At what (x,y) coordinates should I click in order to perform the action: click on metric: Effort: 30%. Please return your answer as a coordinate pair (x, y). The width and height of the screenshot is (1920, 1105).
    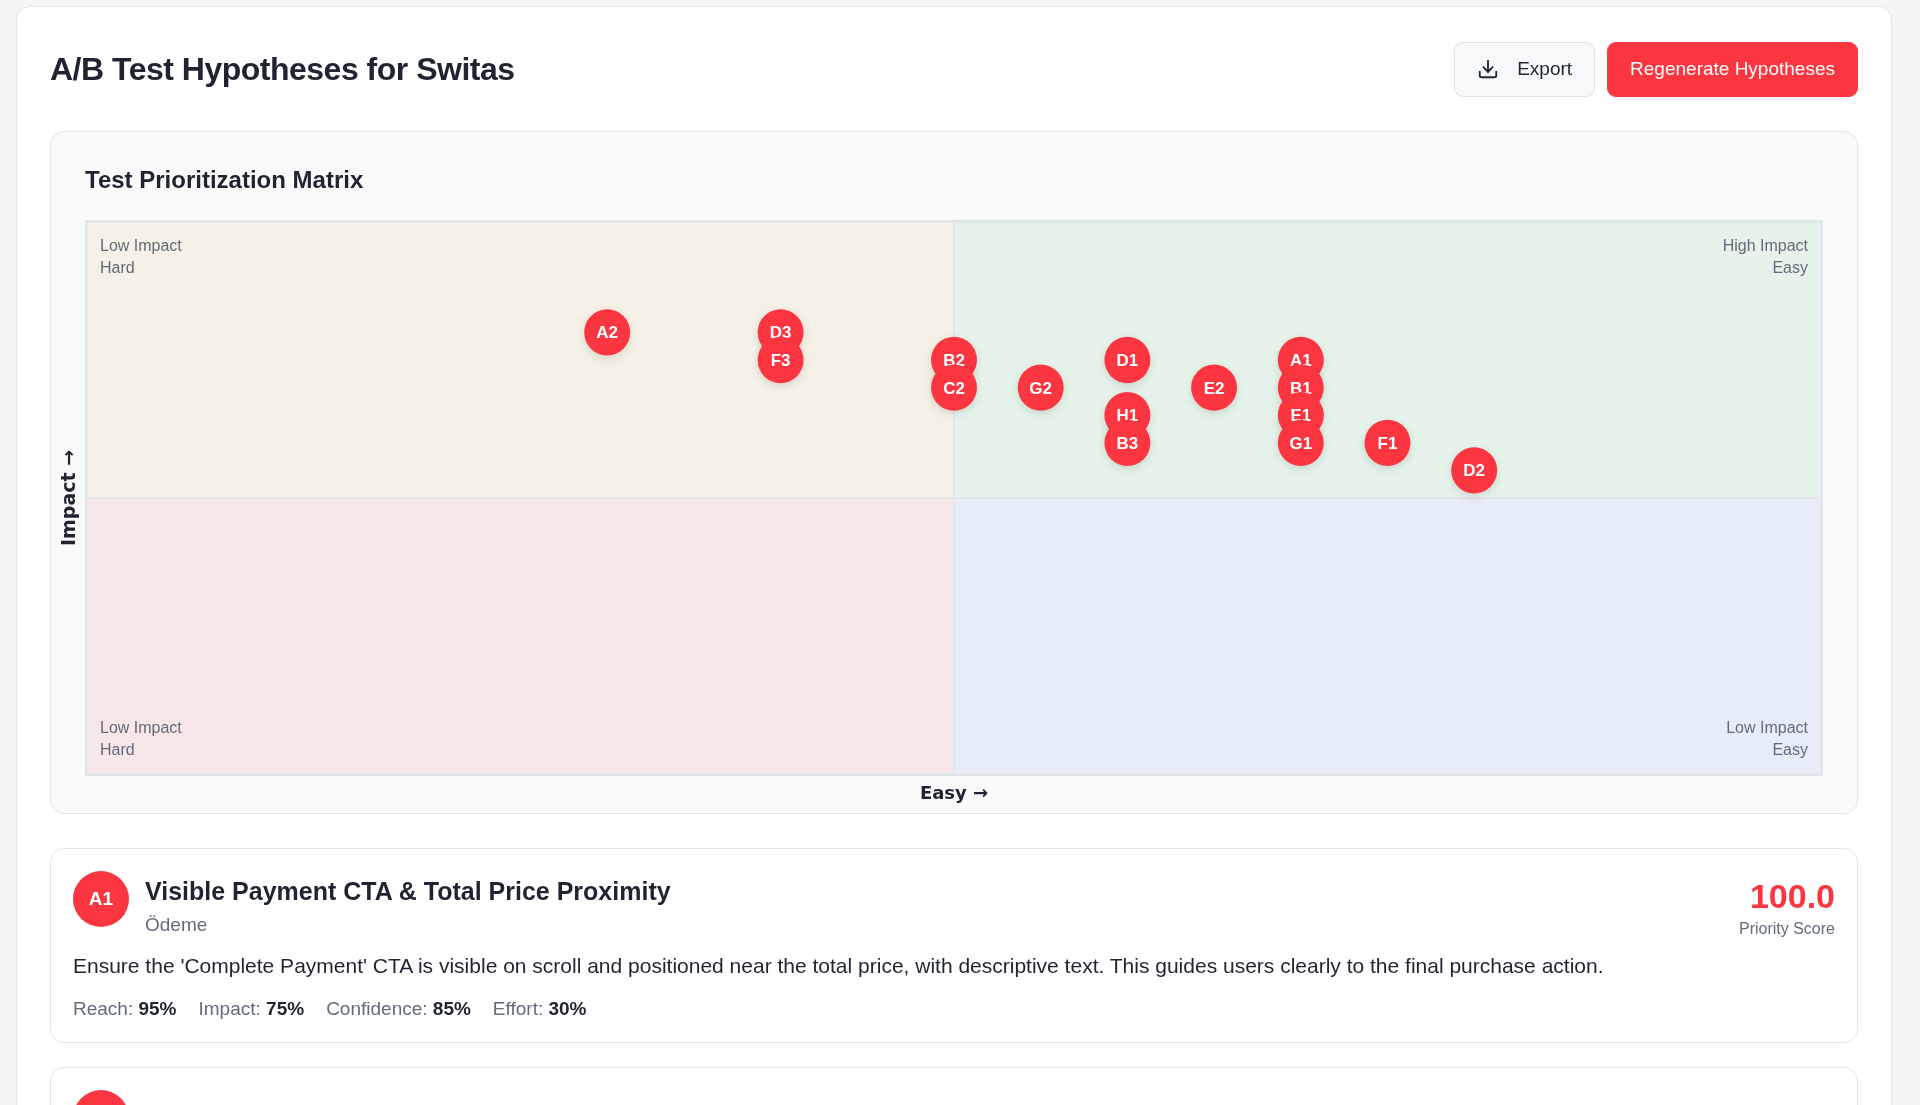
    Looking at the image, I should click on (539, 1009).